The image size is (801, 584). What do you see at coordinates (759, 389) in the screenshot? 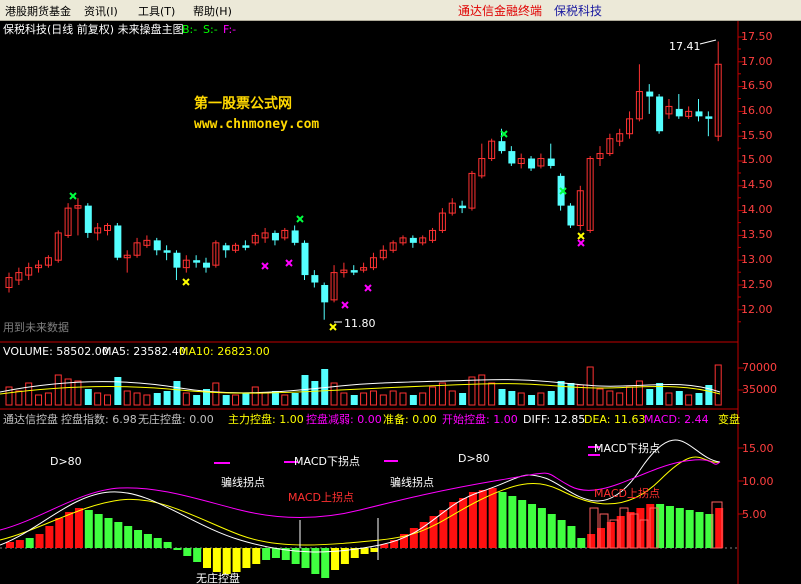
I see `volume-tick: 35000` at bounding box center [759, 389].